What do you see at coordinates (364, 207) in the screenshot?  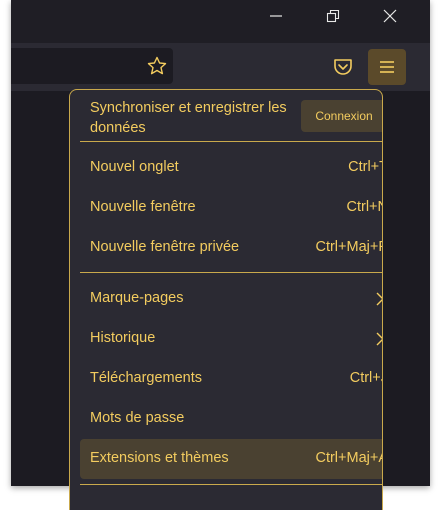 I see `menu-item-shortcut: Ctrl+N` at bounding box center [364, 207].